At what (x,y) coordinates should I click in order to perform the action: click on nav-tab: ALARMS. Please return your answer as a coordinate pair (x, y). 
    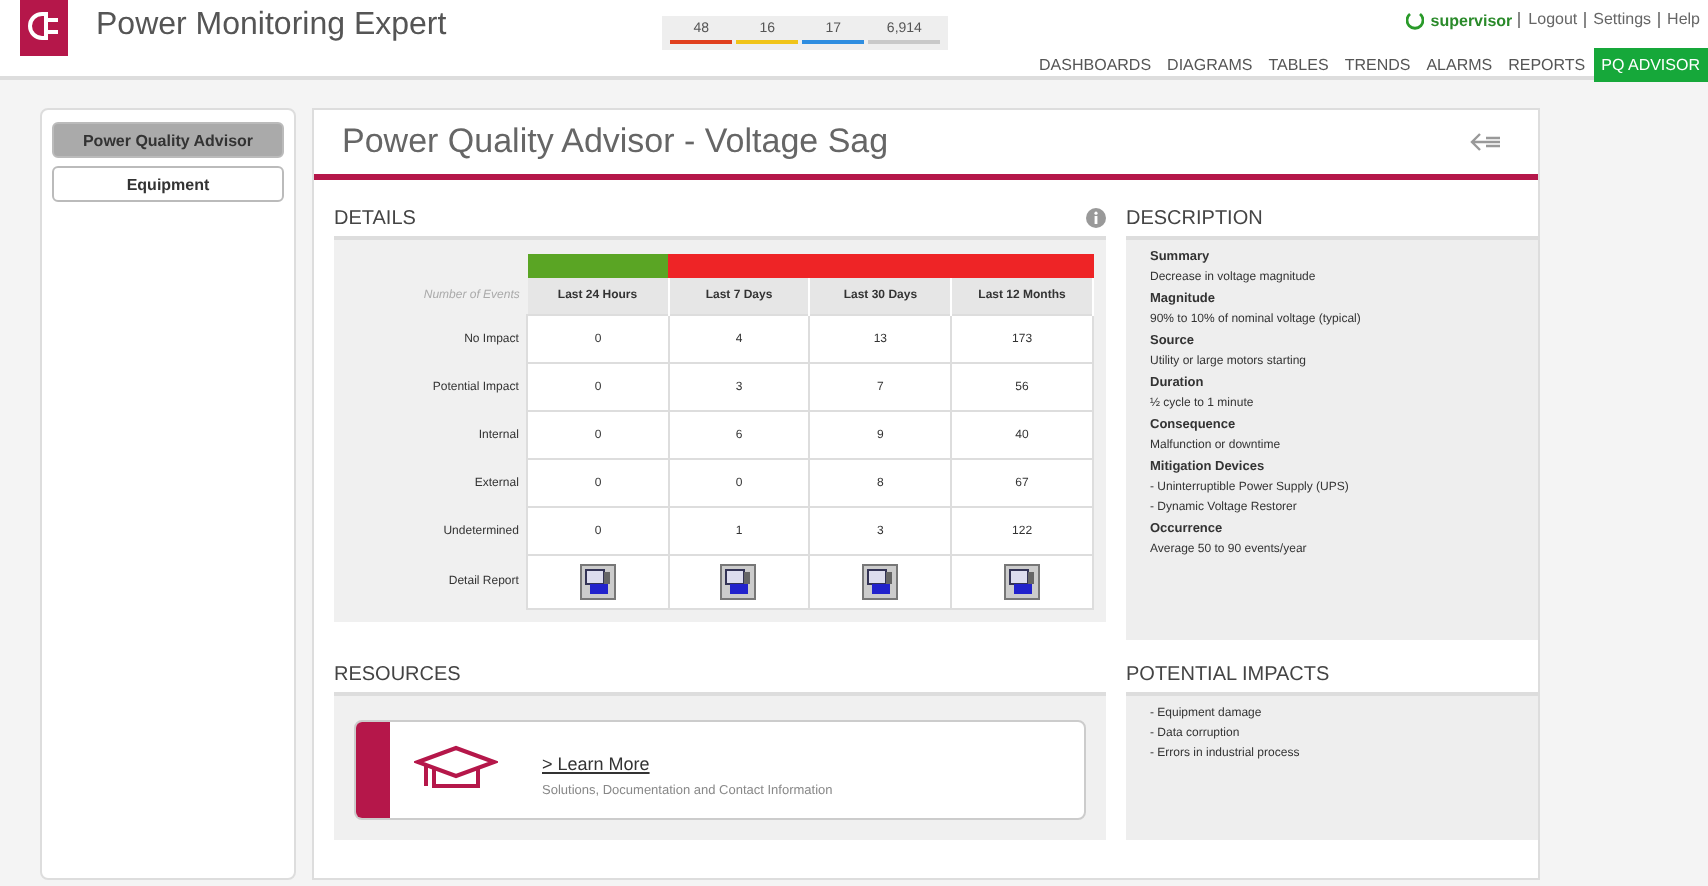
    Looking at the image, I should click on (1459, 65).